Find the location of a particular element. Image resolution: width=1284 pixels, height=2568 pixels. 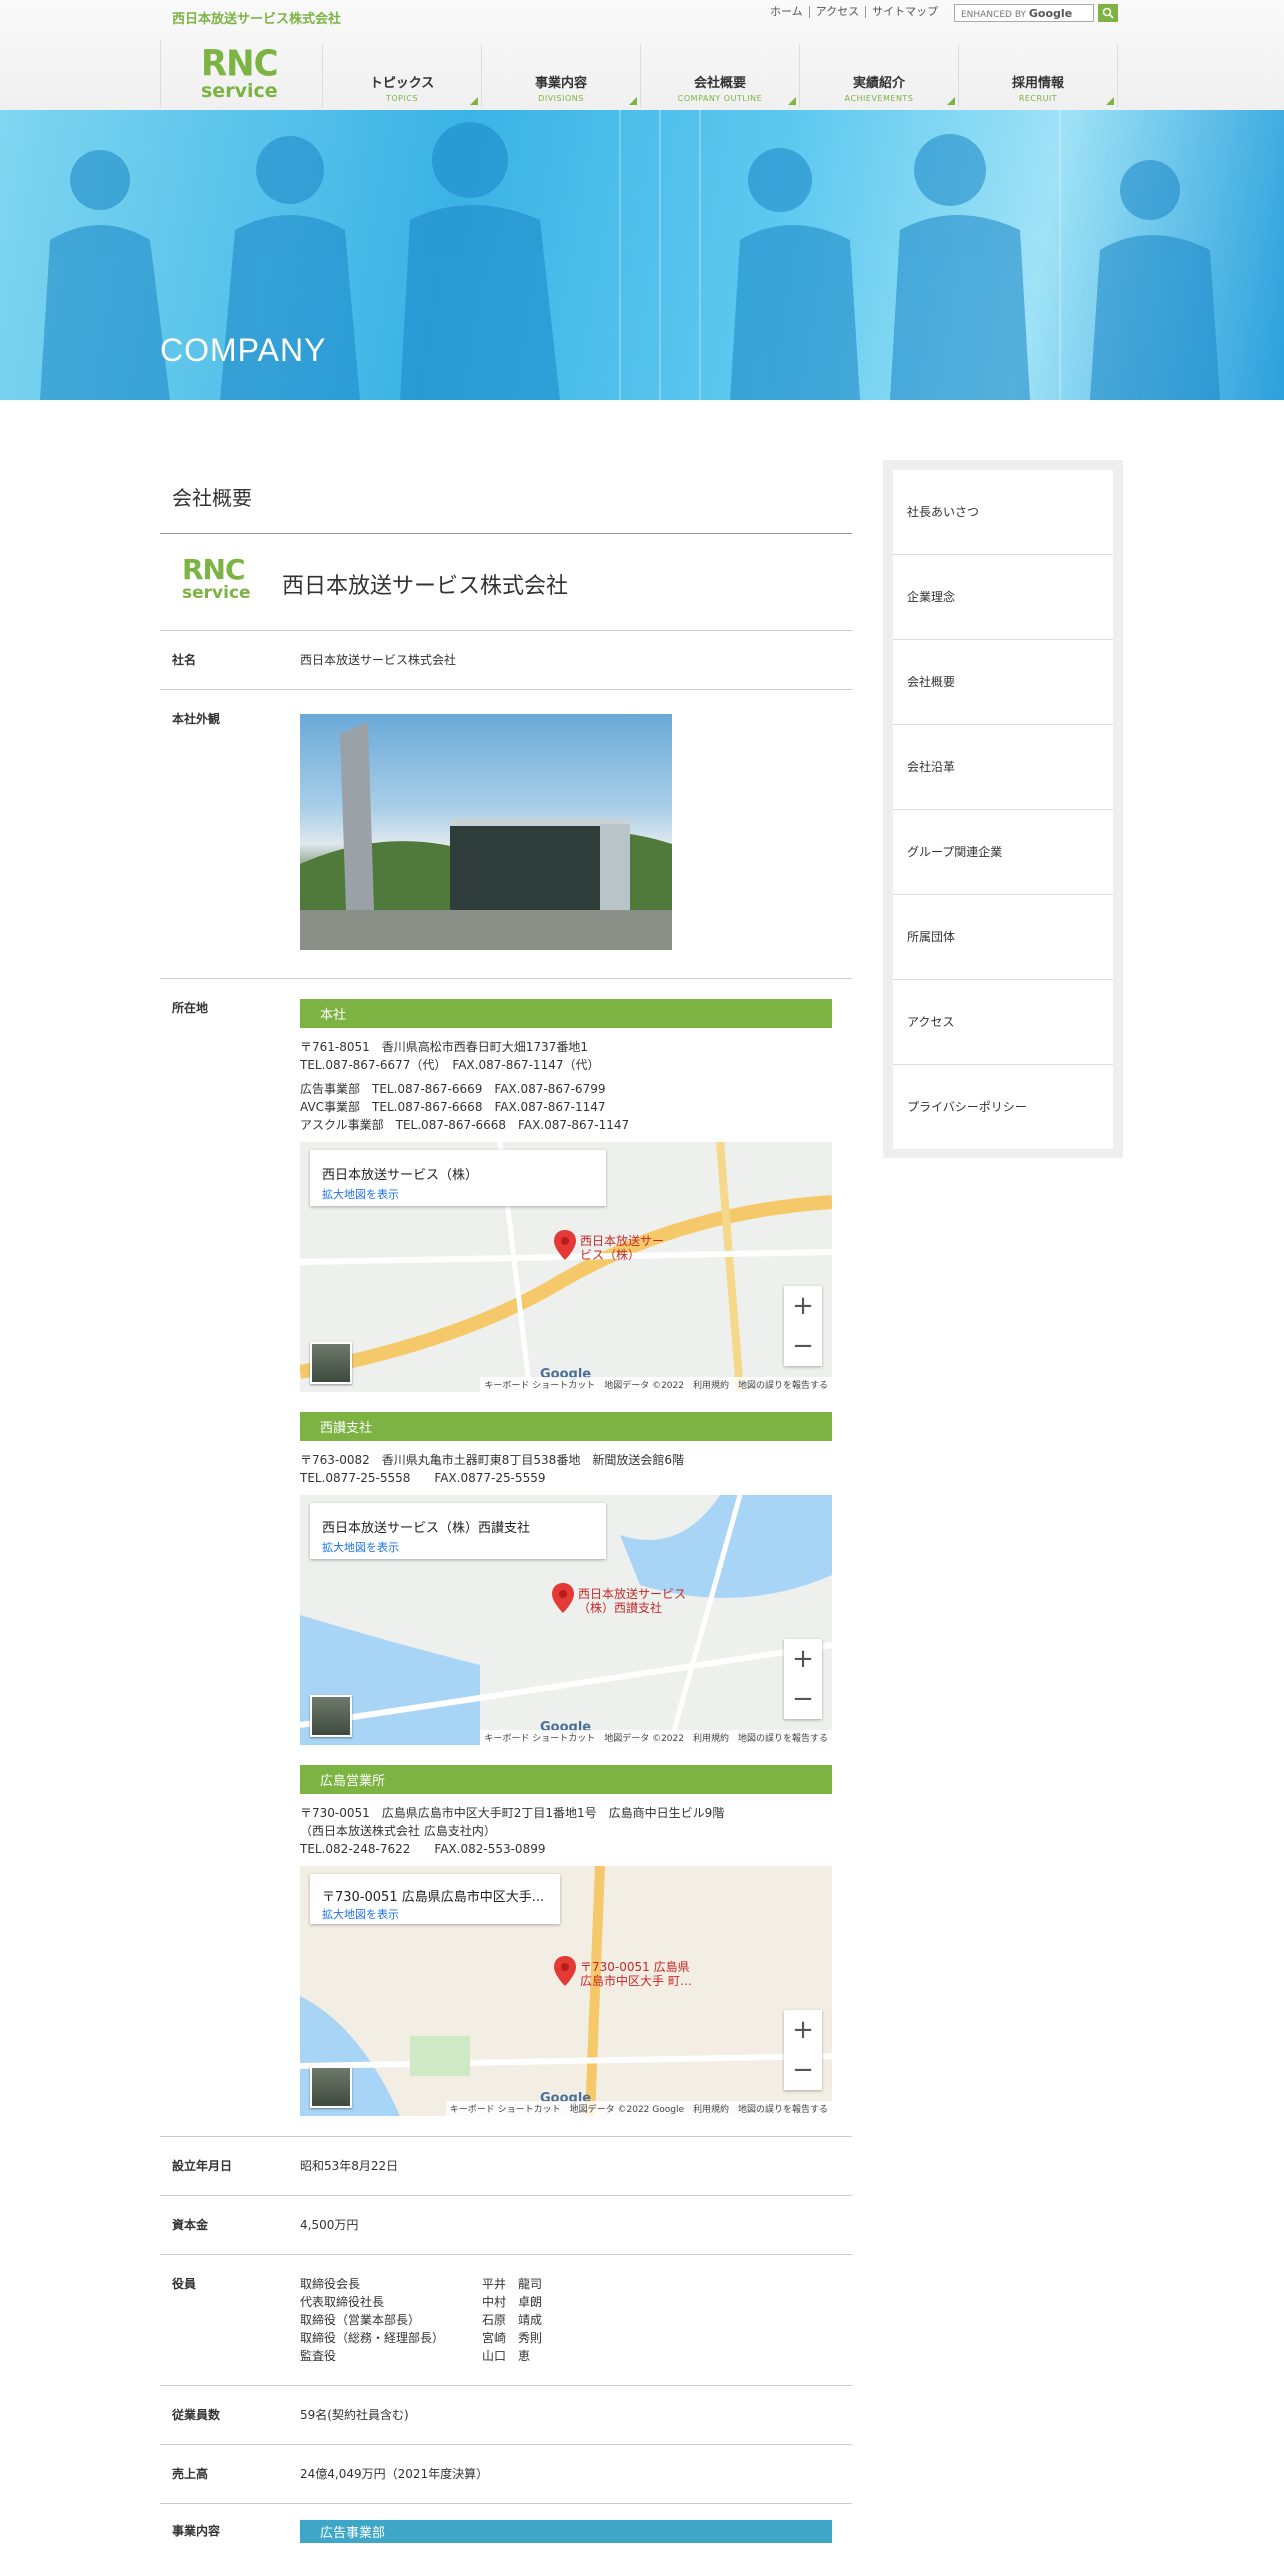

nav-achievements: 実績紹介 ACHIEVEMENTS is located at coordinates (878, 76).